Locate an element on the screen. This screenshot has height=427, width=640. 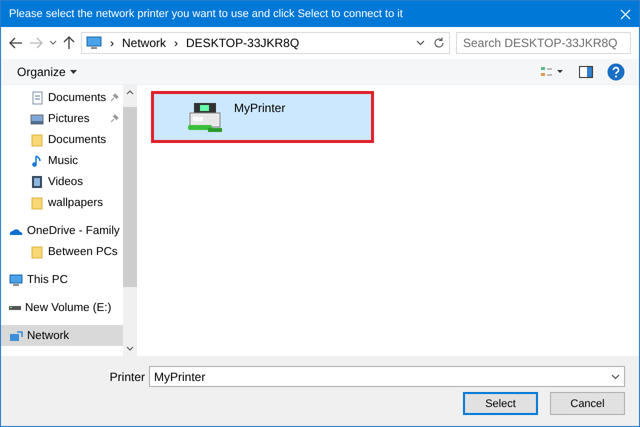
sidebar-item: This PC is located at coordinates (62, 279).